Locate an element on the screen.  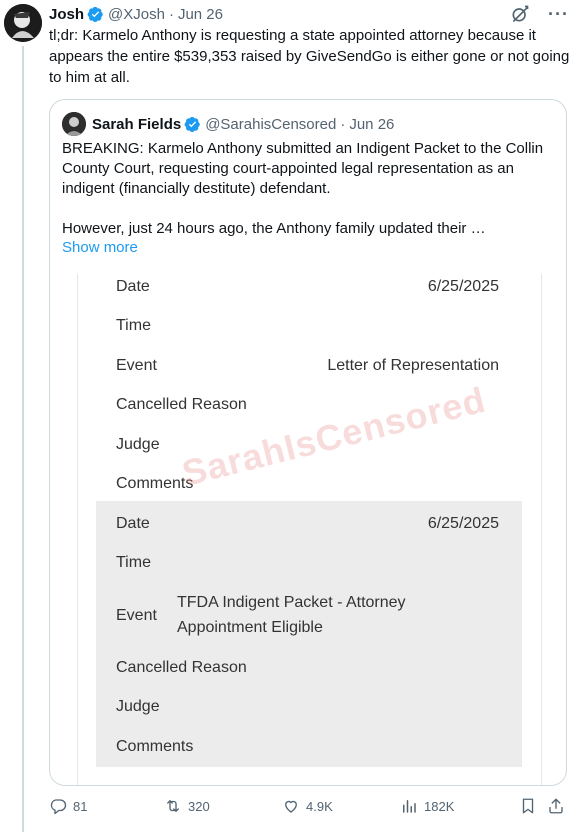
reply-icon is located at coordinates (58, 806).